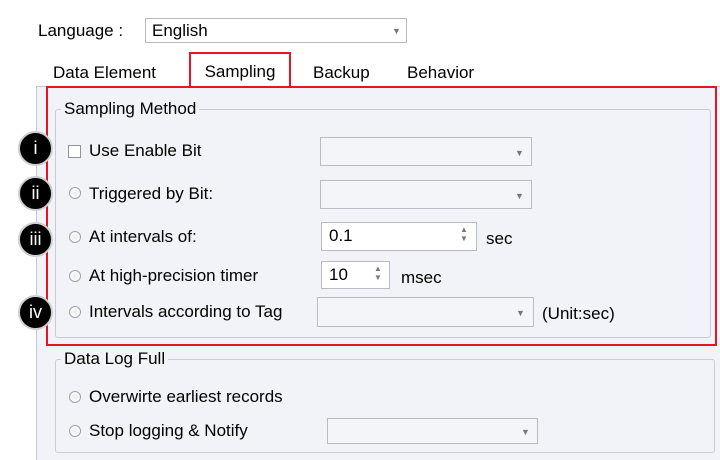 The image size is (720, 460). Describe the element at coordinates (440, 73) in the screenshot. I see `tab-behavior: Behavior` at that location.